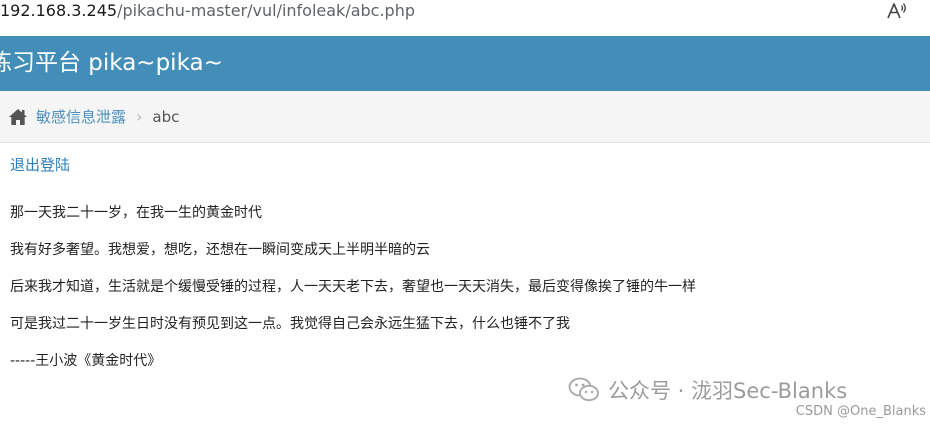 The width and height of the screenshot is (930, 428). I want to click on brand-title: 练习平台 pika~pika~, so click(111, 63).